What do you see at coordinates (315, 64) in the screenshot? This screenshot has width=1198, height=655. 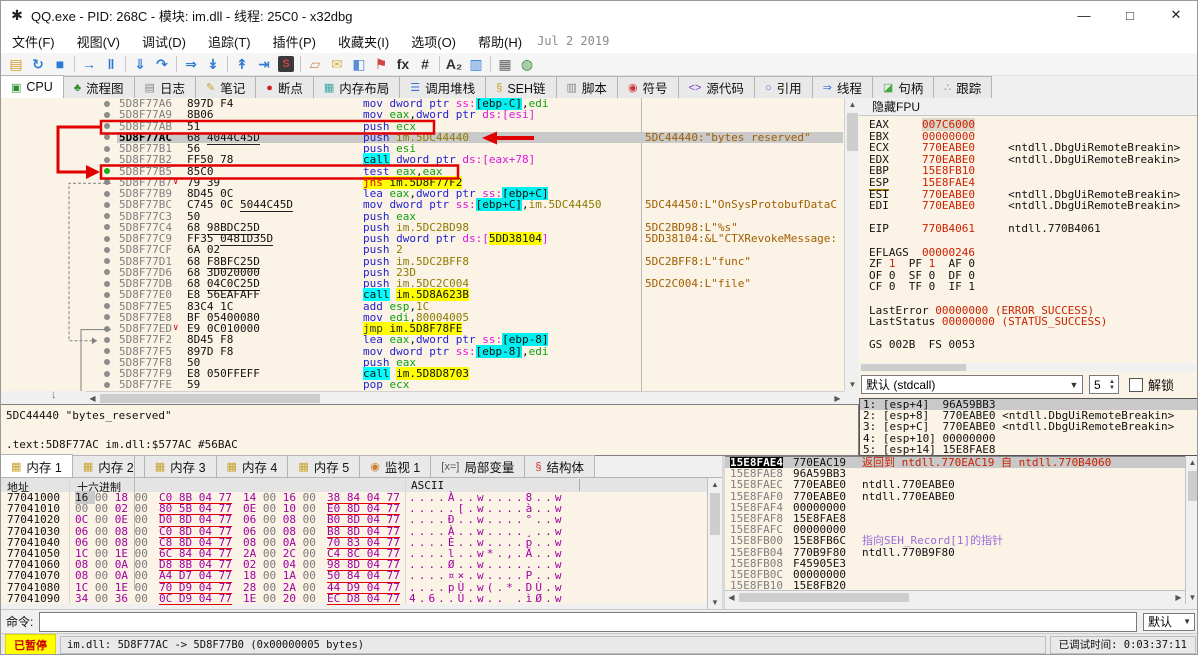 I see `patch-icon: ▱` at bounding box center [315, 64].